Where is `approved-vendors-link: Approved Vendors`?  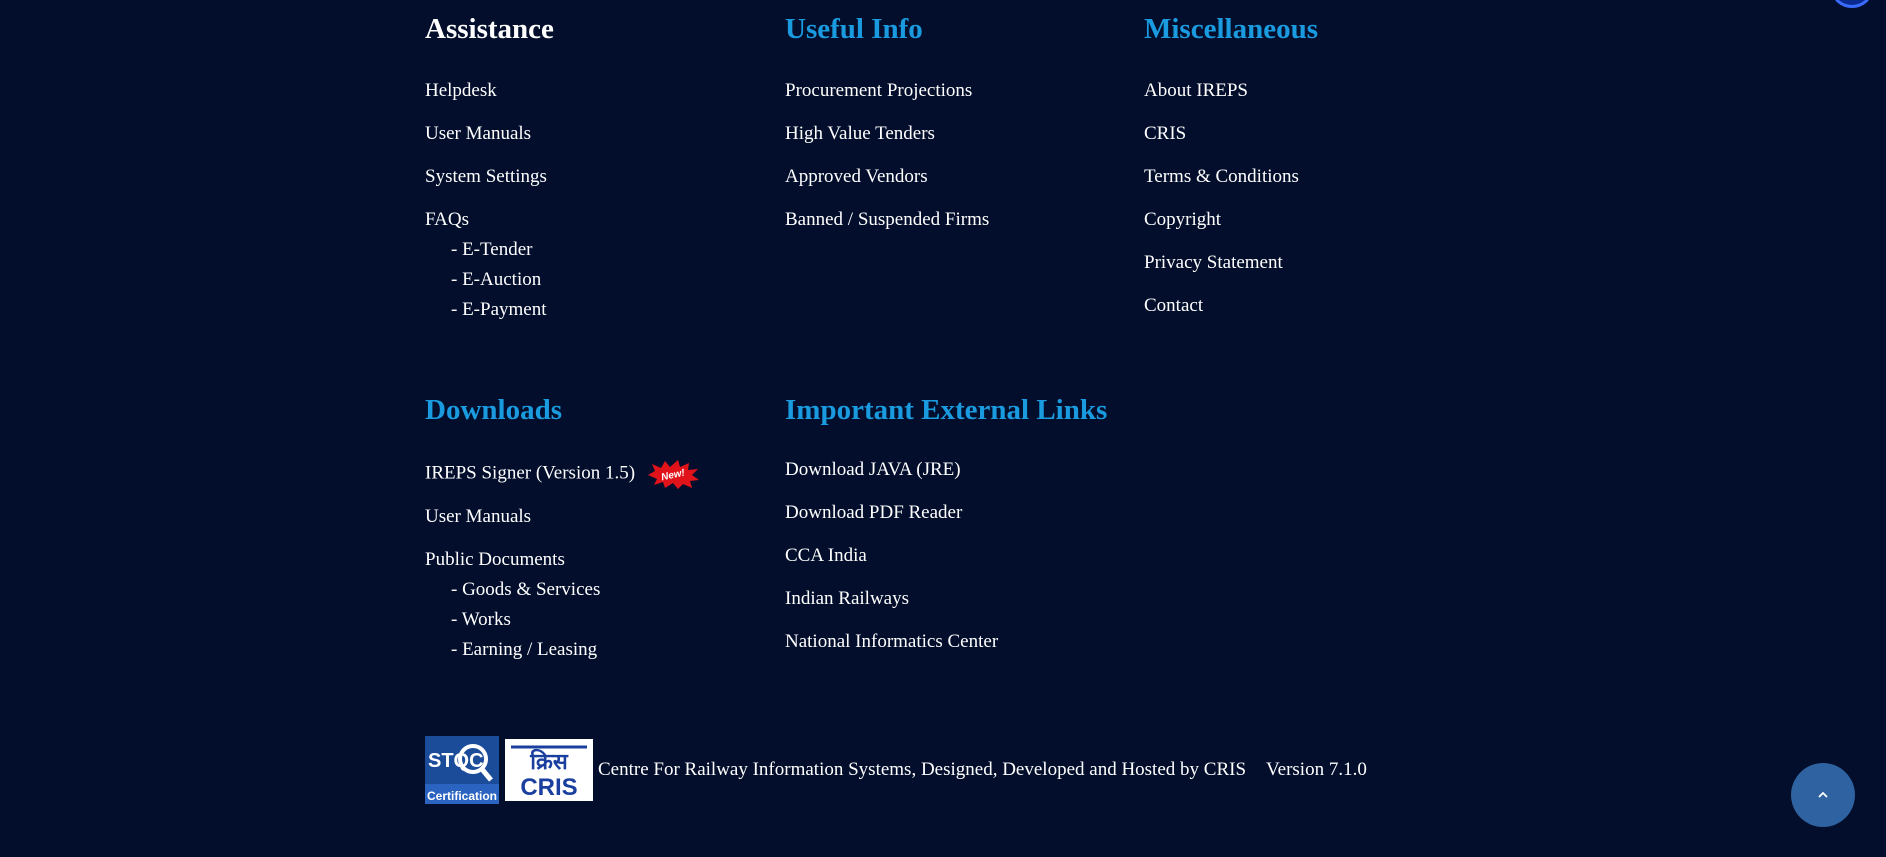
approved-vendors-link: Approved Vendors is located at coordinates (856, 176).